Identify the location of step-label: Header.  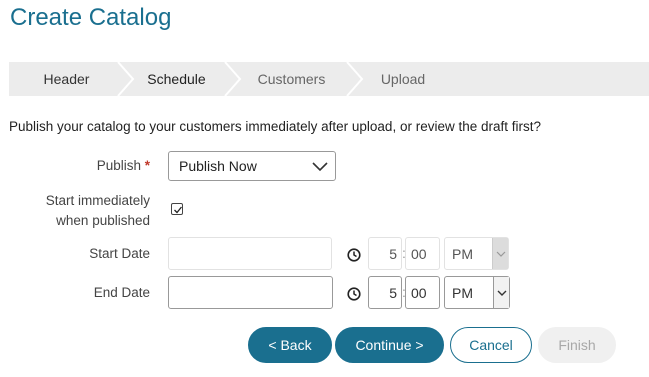
(66, 79).